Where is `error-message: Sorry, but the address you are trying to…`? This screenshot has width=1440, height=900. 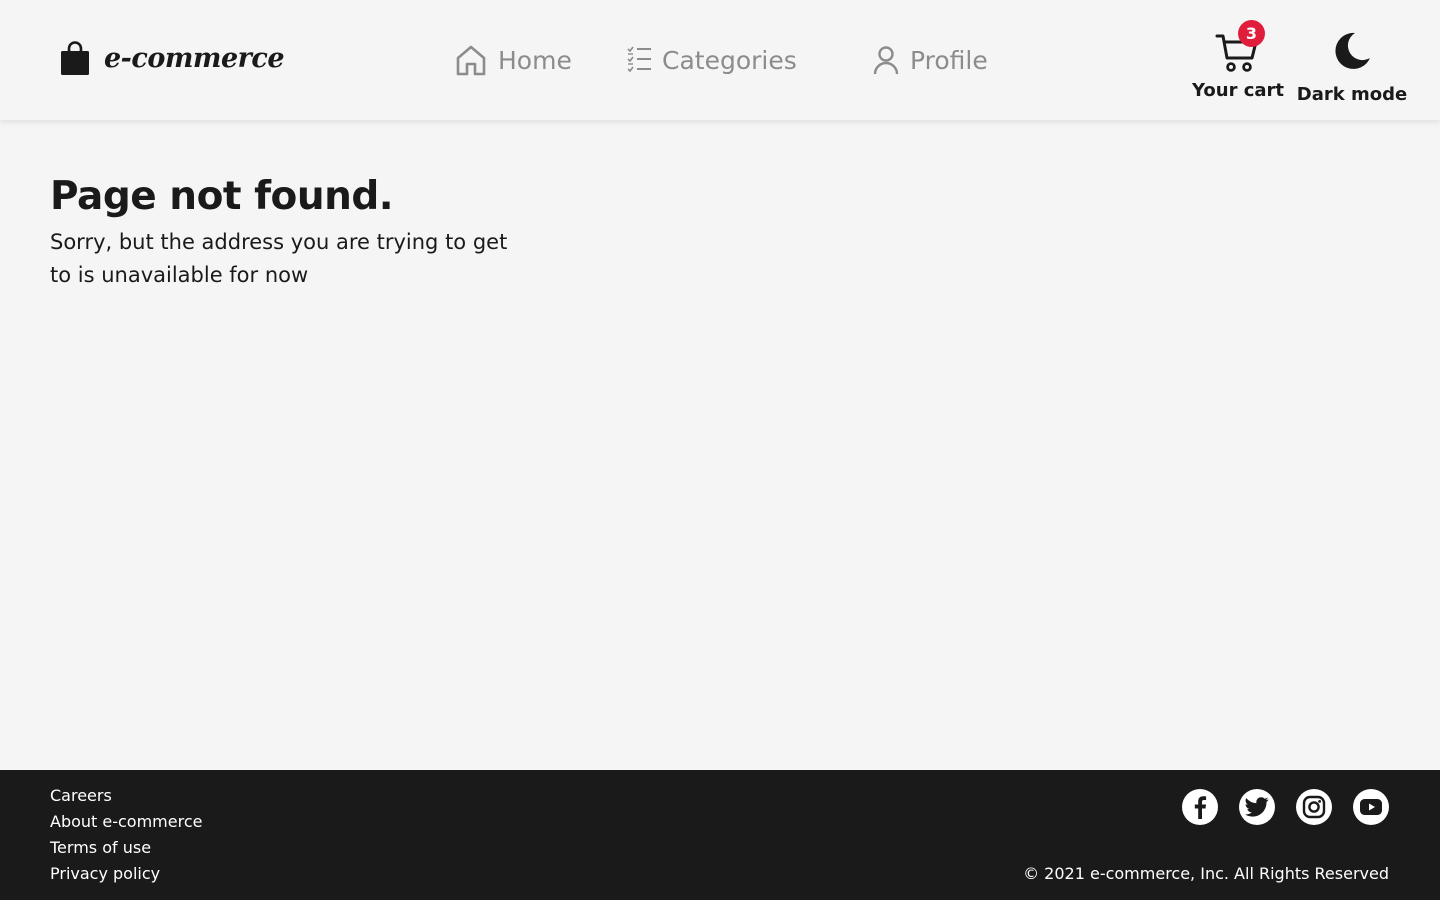
error-message: Sorry, but the address you are trying to… is located at coordinates (279, 258).